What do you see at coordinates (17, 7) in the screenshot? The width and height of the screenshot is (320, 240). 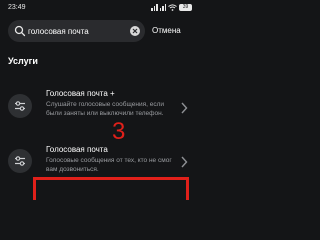 I see `status-time: 23:49` at bounding box center [17, 7].